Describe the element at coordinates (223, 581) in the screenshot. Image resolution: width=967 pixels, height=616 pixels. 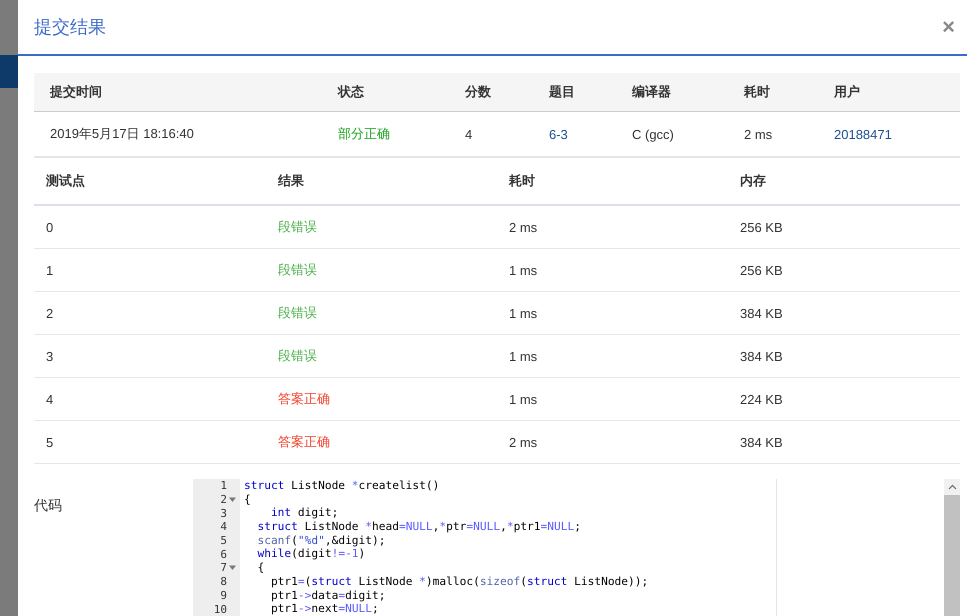
I see `line-number: 8` at that location.